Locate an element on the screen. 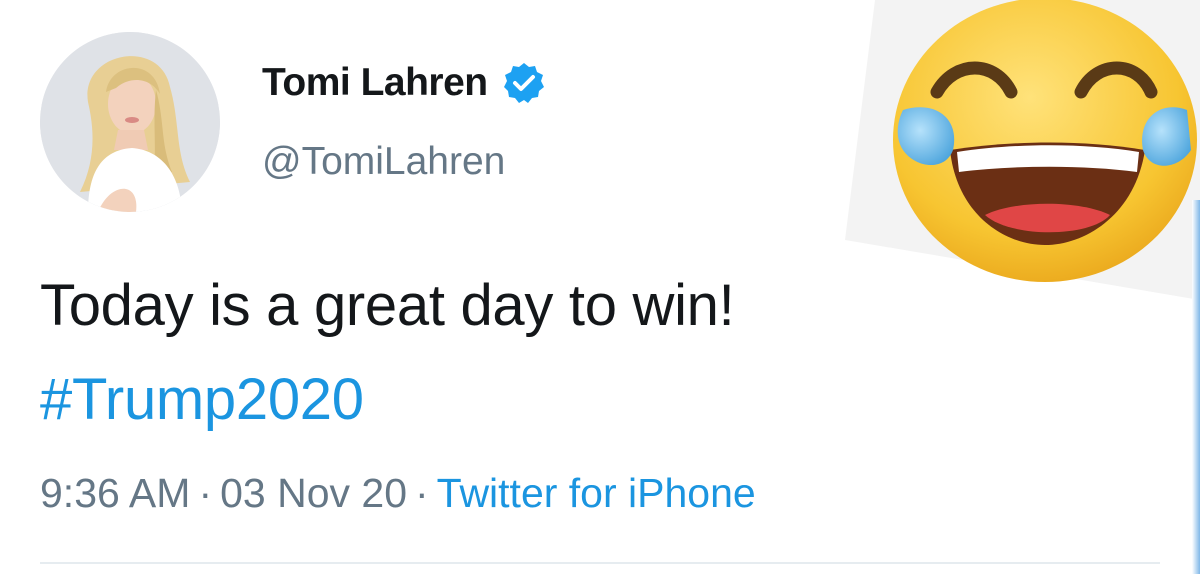  author-row: Tomi Lahren is located at coordinates (404, 83).